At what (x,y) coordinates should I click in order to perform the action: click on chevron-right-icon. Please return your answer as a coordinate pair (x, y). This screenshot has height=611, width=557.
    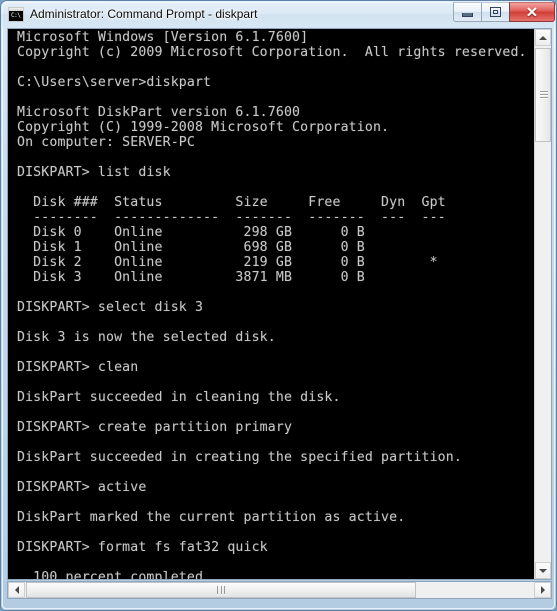
    Looking at the image, I should click on (542, 590).